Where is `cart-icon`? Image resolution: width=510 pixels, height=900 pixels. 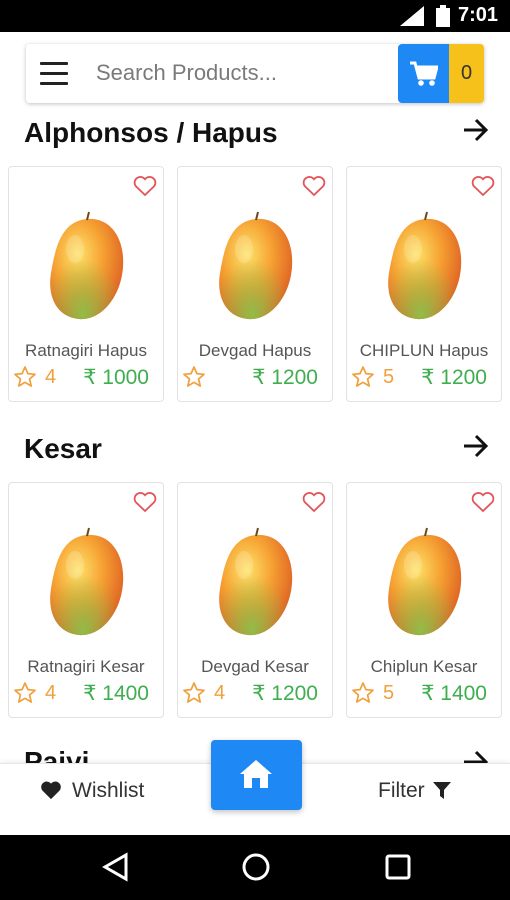 cart-icon is located at coordinates (424, 73).